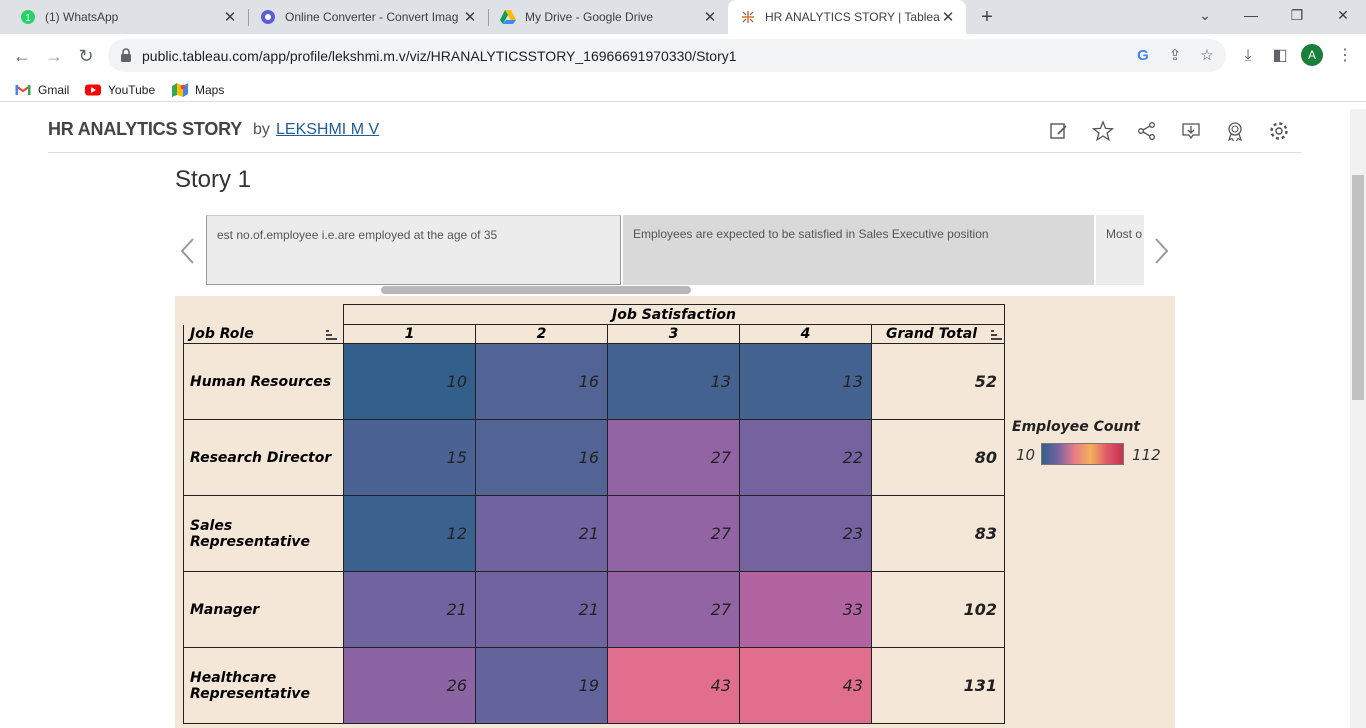 The width and height of the screenshot is (1366, 728). What do you see at coordinates (198, 90) in the screenshot?
I see `bookmark-maps: Maps` at bounding box center [198, 90].